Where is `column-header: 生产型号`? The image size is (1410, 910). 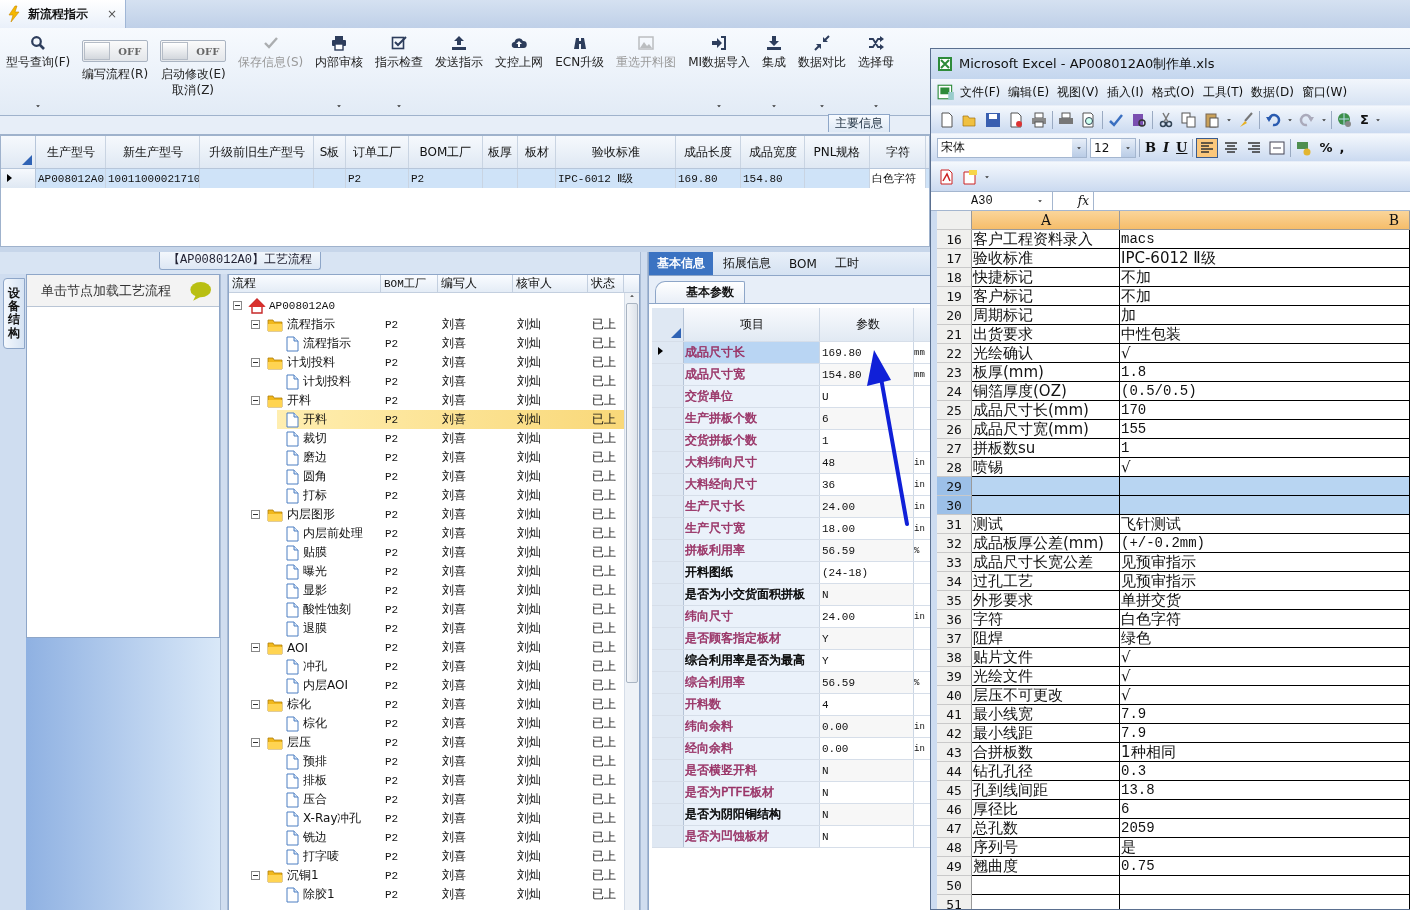
column-header: 生产型号 is located at coordinates (71, 152).